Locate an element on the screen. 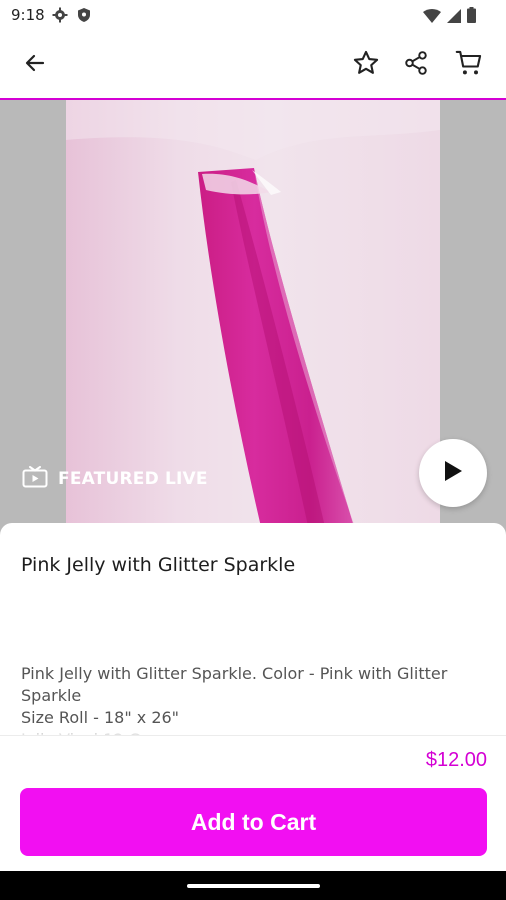 This screenshot has width=506, height=900. back-arrow-icon is located at coordinates (35, 65).